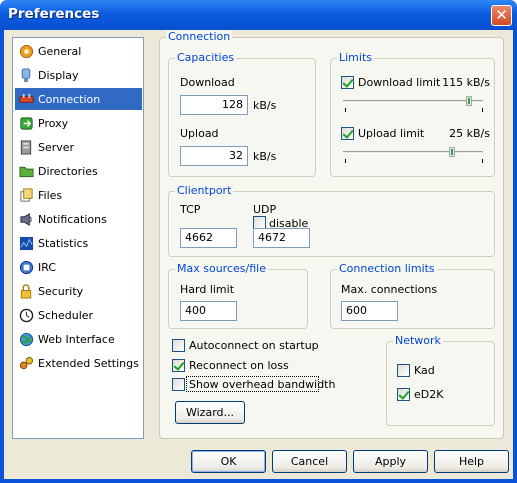  I want to click on sidebar-item-display: Display, so click(78, 75).